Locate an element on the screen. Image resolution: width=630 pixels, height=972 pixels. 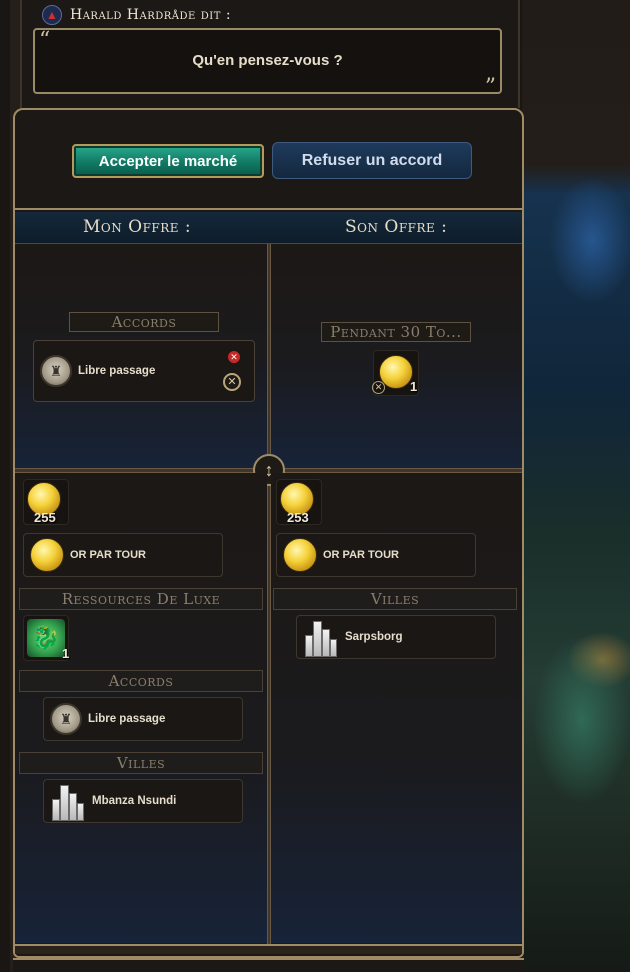
their-gold-amount: 253 is located at coordinates (298, 517).